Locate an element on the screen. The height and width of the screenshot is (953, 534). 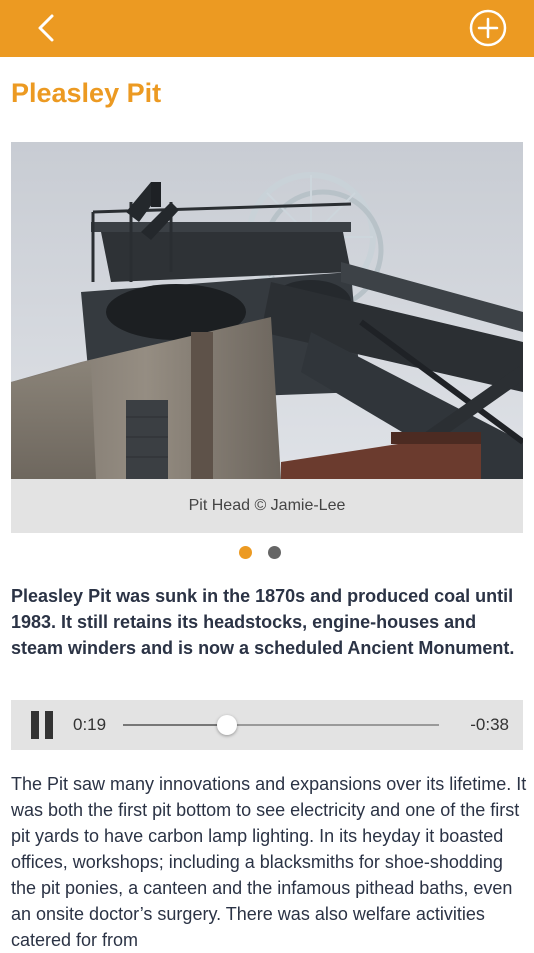
plus-circle-icon is located at coordinates (488, 28).